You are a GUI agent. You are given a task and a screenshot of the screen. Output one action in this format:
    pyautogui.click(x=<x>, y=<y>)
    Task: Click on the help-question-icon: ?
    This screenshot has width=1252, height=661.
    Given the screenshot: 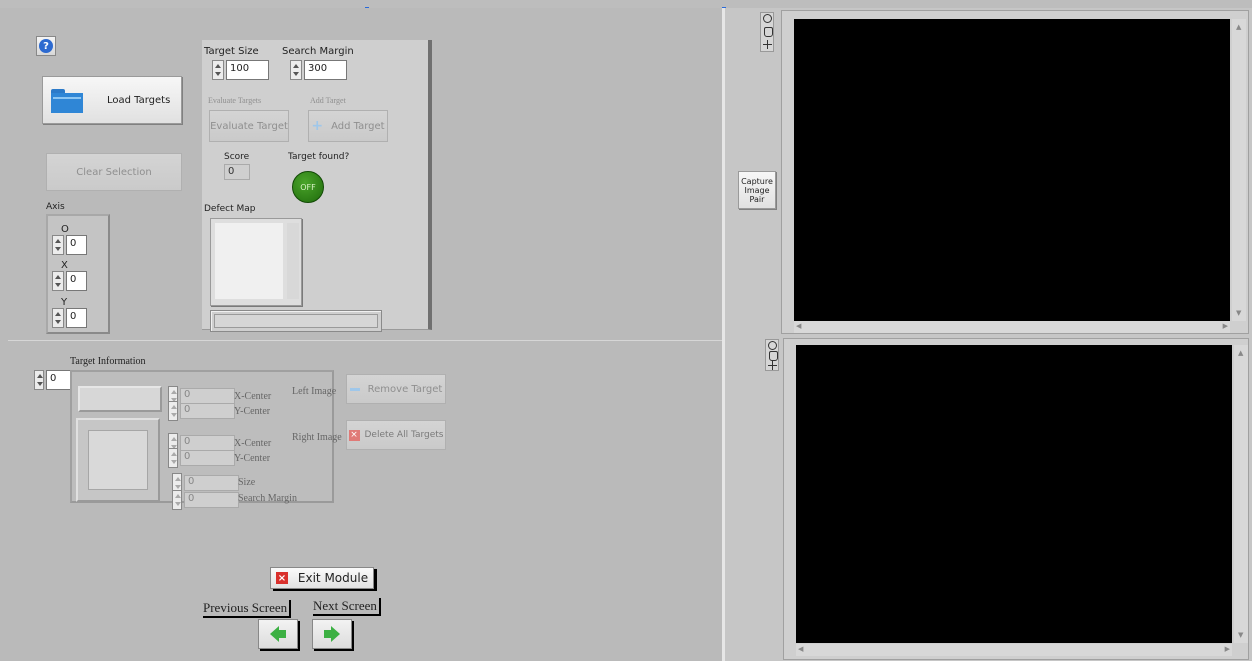 What is the action you would take?
    pyautogui.click(x=46, y=46)
    